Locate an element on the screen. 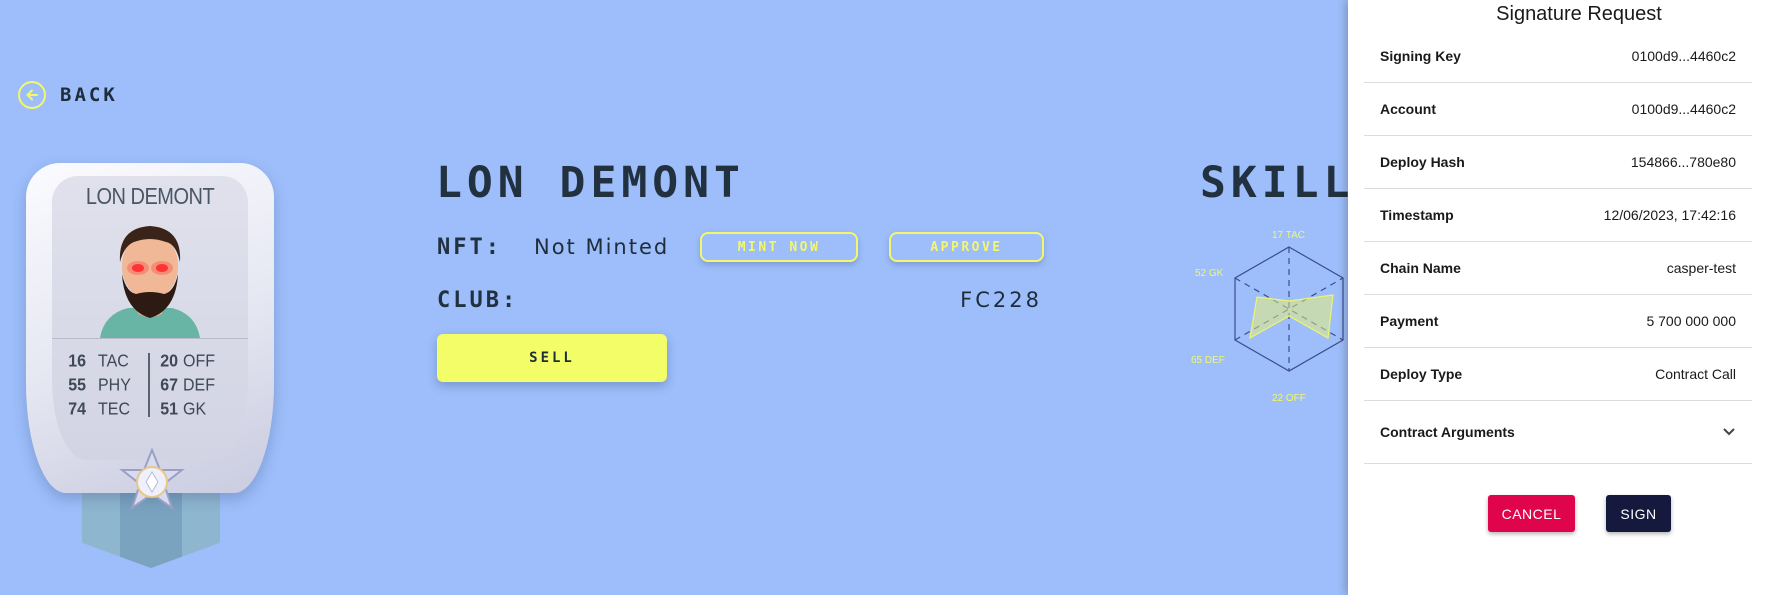 Image resolution: width=1779 pixels, height=595 pixels. mint-now-button: MINT NOW is located at coordinates (779, 247).